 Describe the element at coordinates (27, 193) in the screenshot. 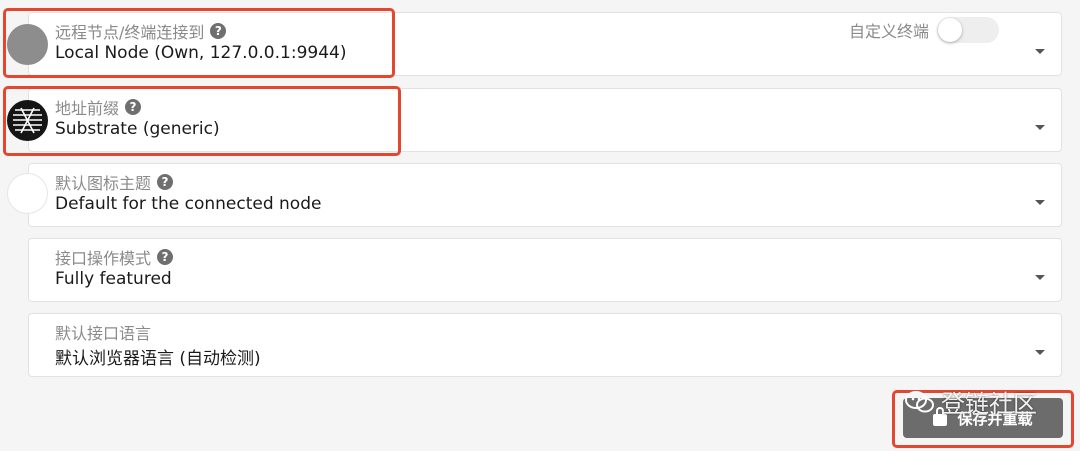

I see `identicon-icon` at that location.